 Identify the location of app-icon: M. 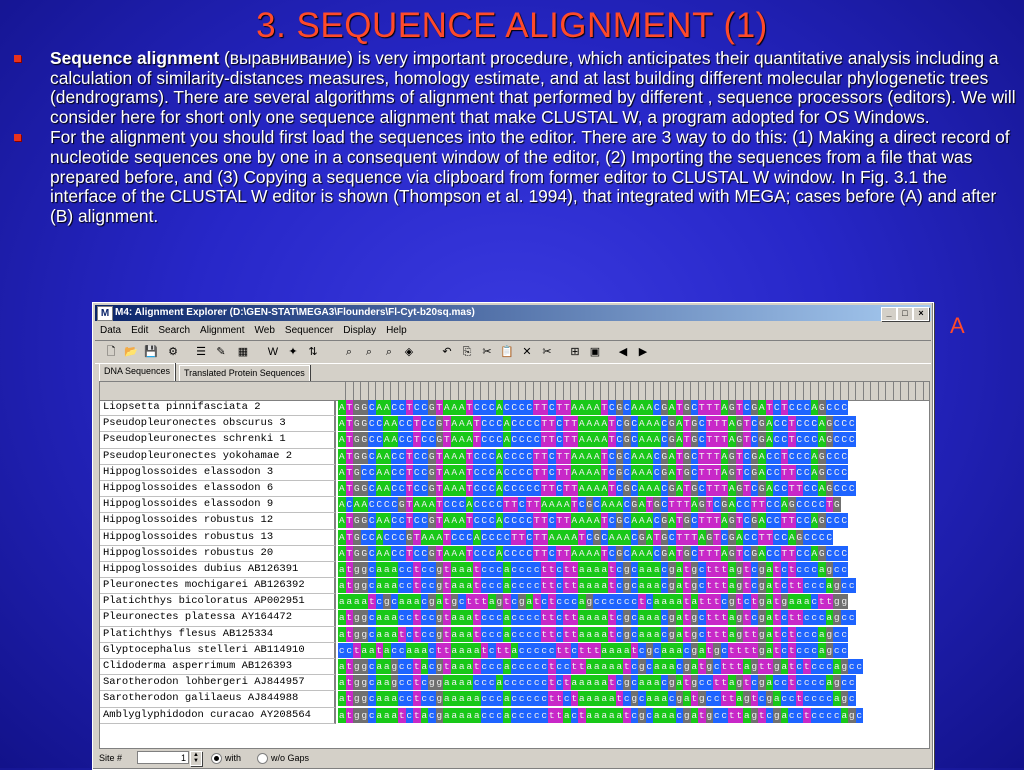
(105, 313).